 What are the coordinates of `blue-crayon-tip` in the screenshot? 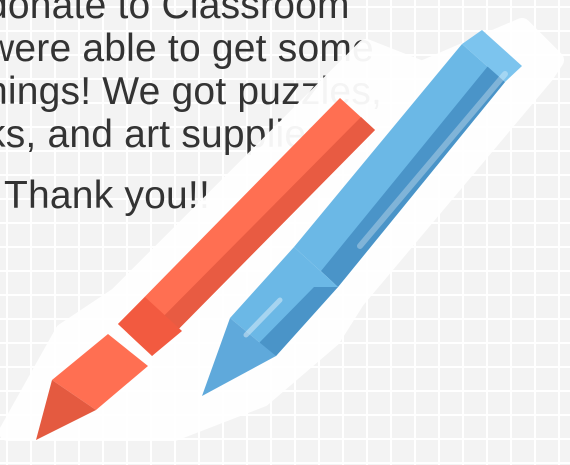 It's located at (239, 357).